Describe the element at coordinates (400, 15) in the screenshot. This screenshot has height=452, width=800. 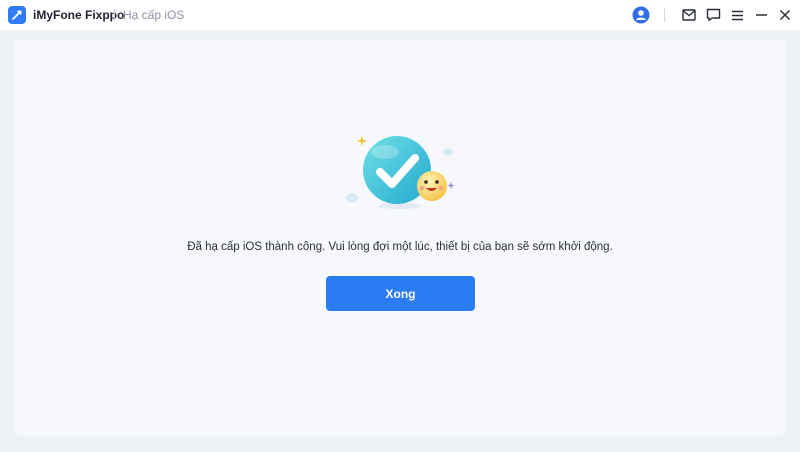
I see `title-bar: iMyFone Fixppo Hạ cấp iOS` at that location.